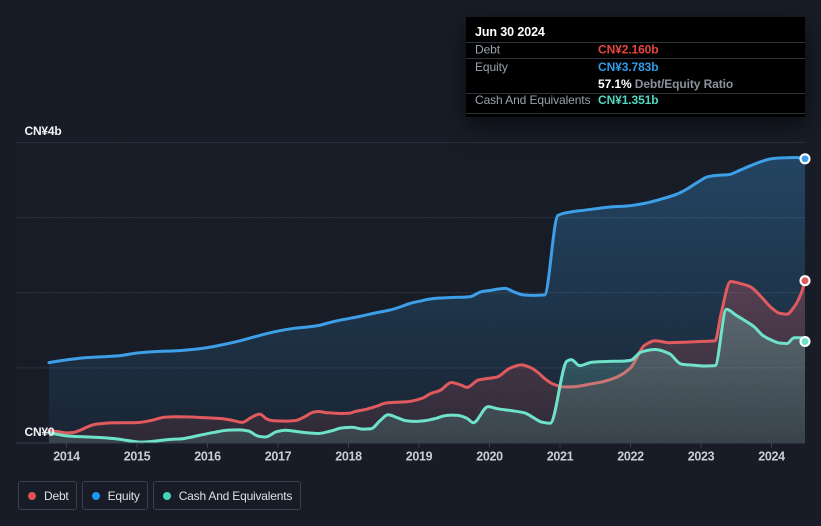 The width and height of the screenshot is (821, 526). Describe the element at coordinates (348, 457) in the screenshot. I see `svg-text: 2018` at that location.